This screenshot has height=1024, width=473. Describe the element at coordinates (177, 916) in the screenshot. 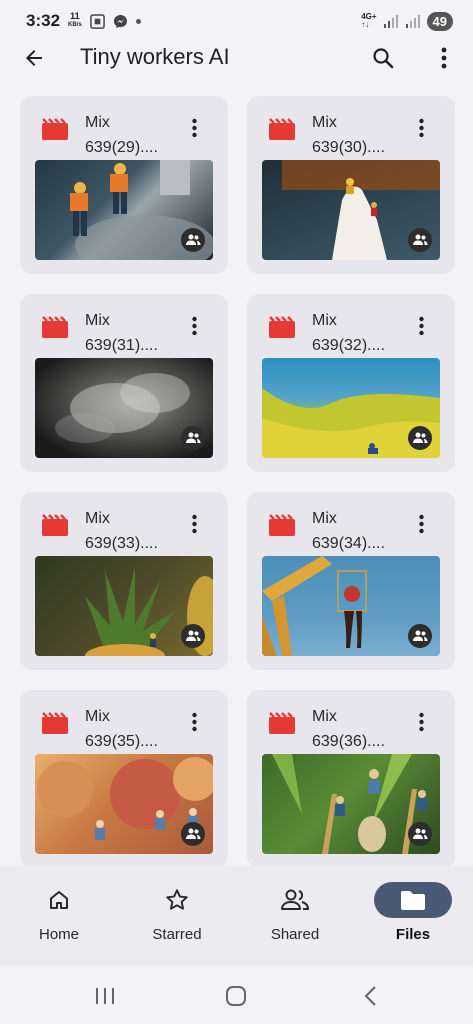

I see `nav-starred: Starred` at that location.